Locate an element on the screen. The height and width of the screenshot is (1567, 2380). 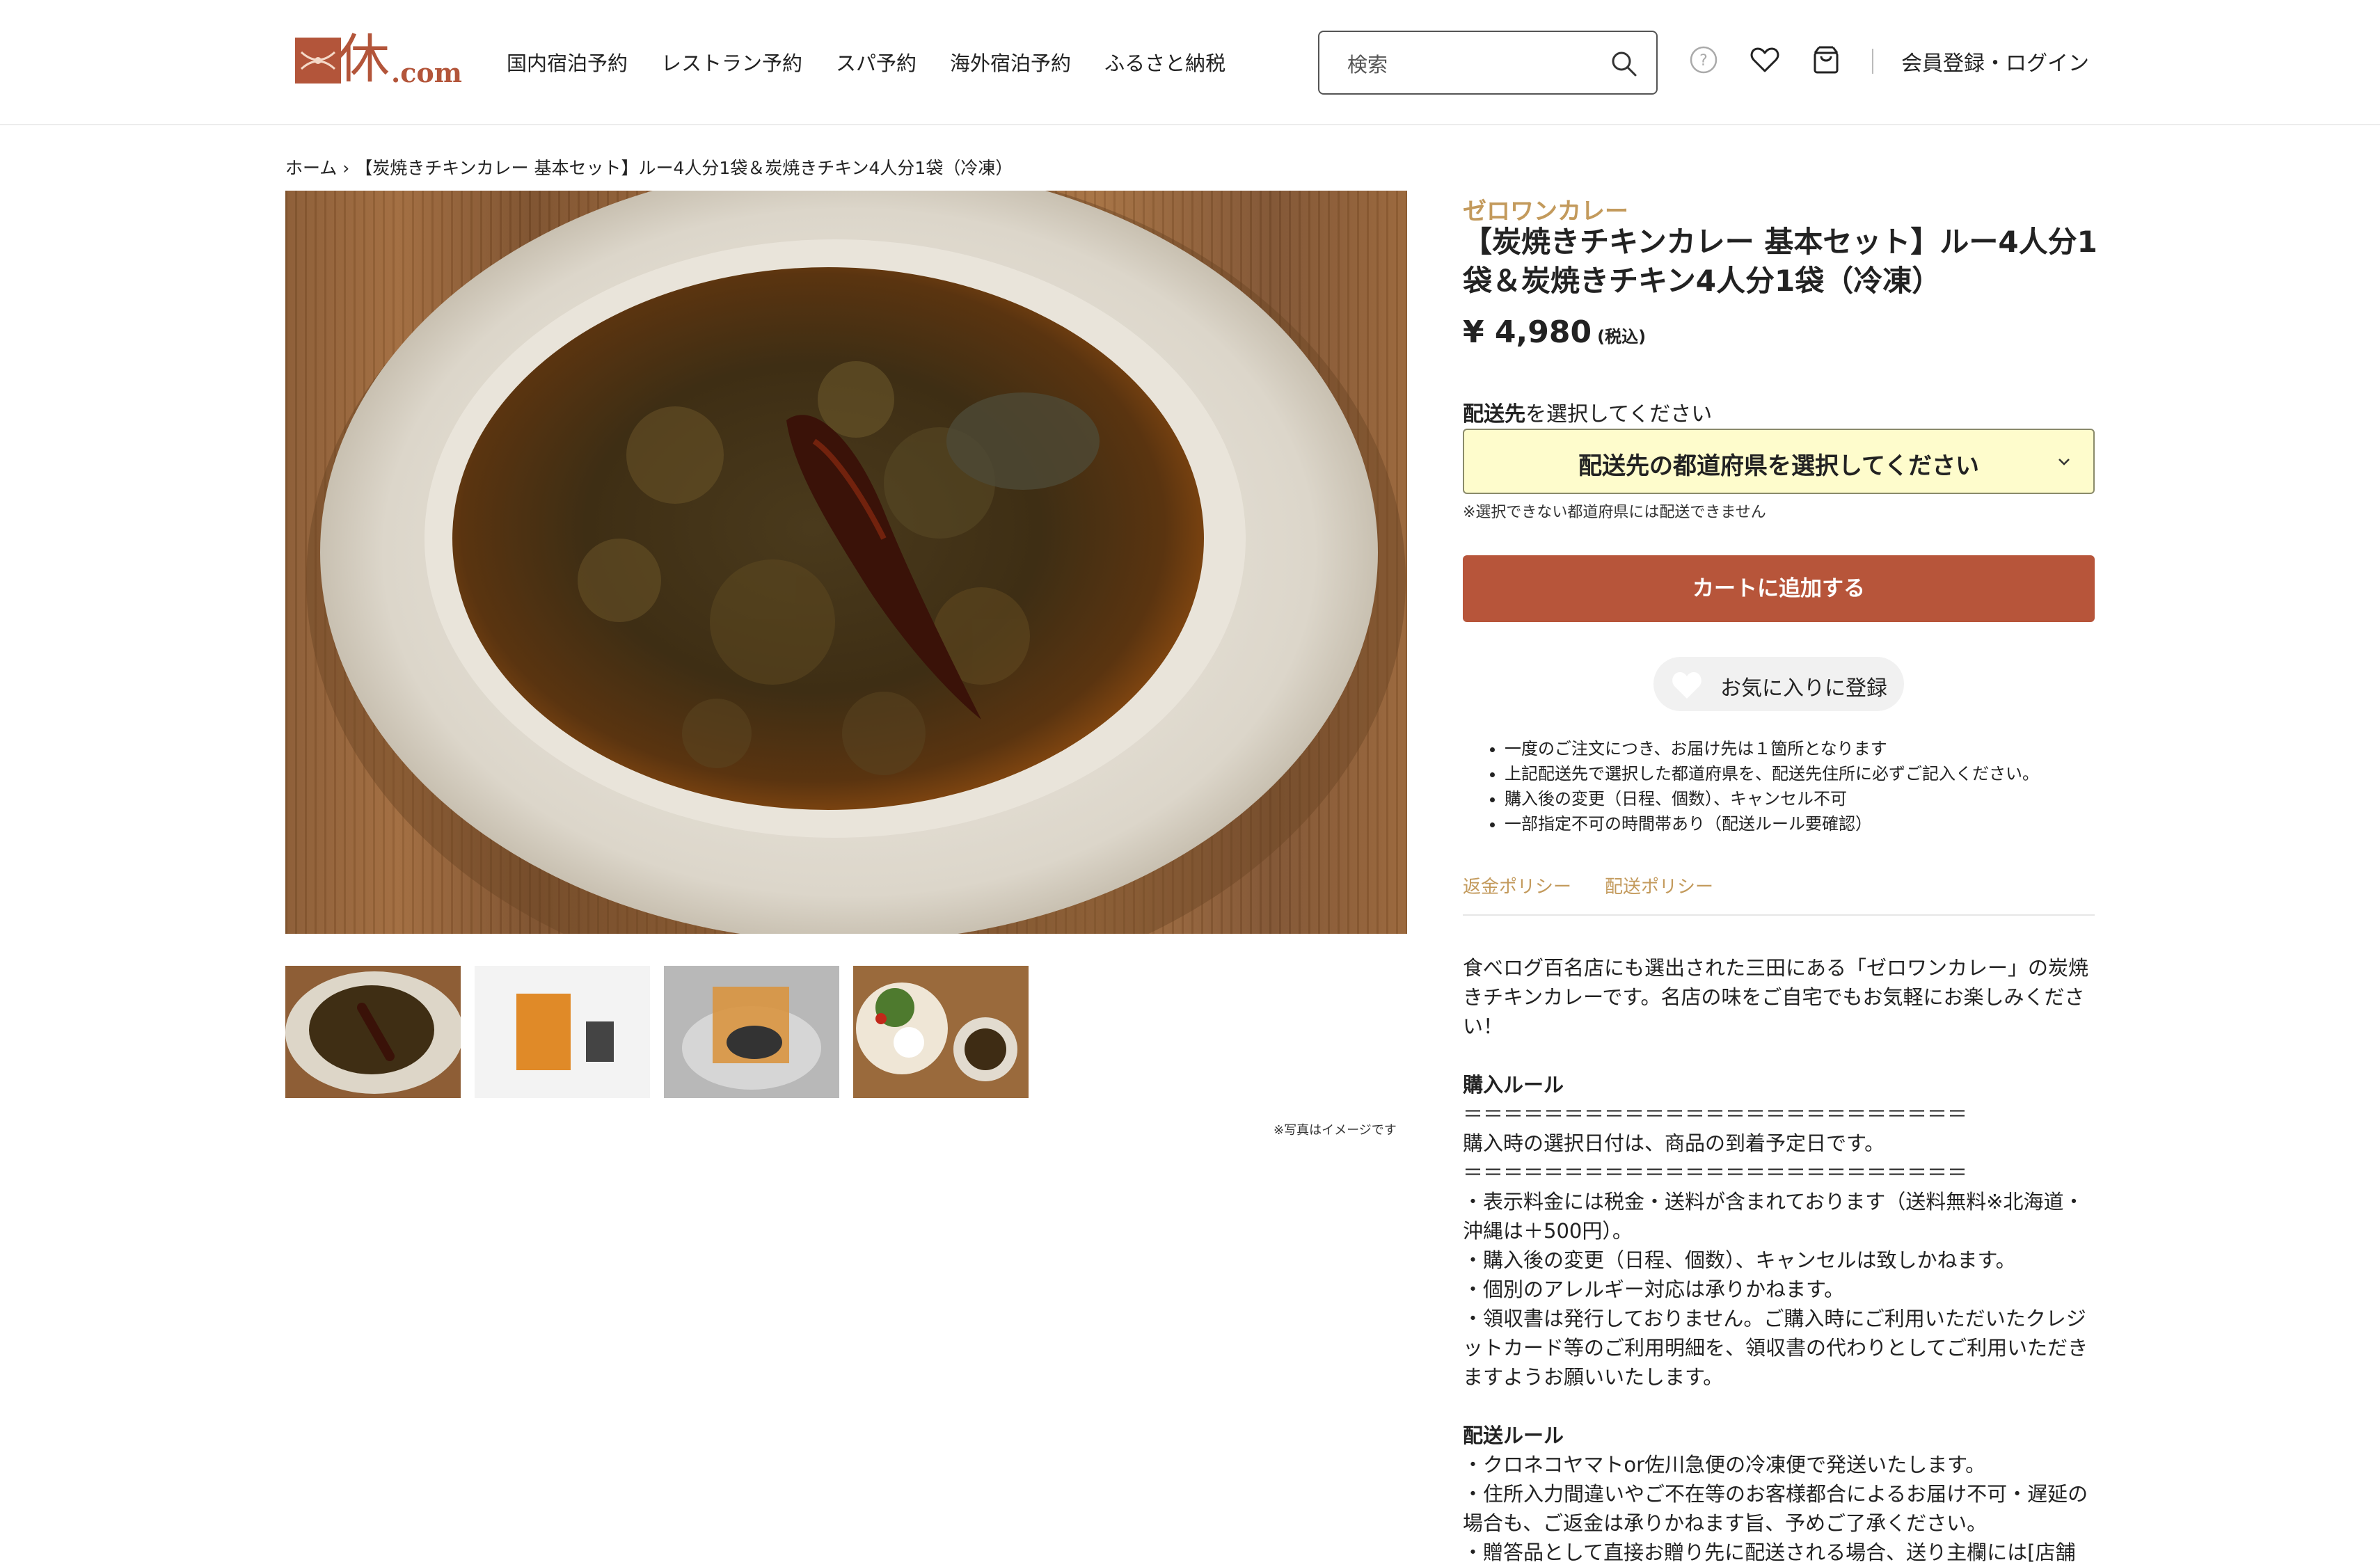
main-nav: 国内宿泊予約 レストラン予約 スパ予約 海外宿泊予約 ふるさと納税 is located at coordinates (883, 62).